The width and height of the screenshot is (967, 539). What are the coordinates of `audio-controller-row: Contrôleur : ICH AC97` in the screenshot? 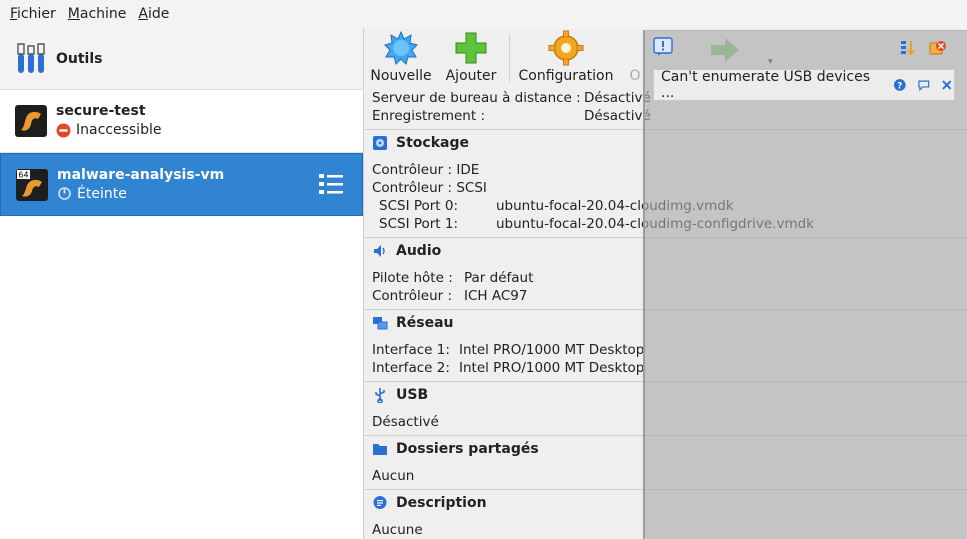 It's located at (450, 296).